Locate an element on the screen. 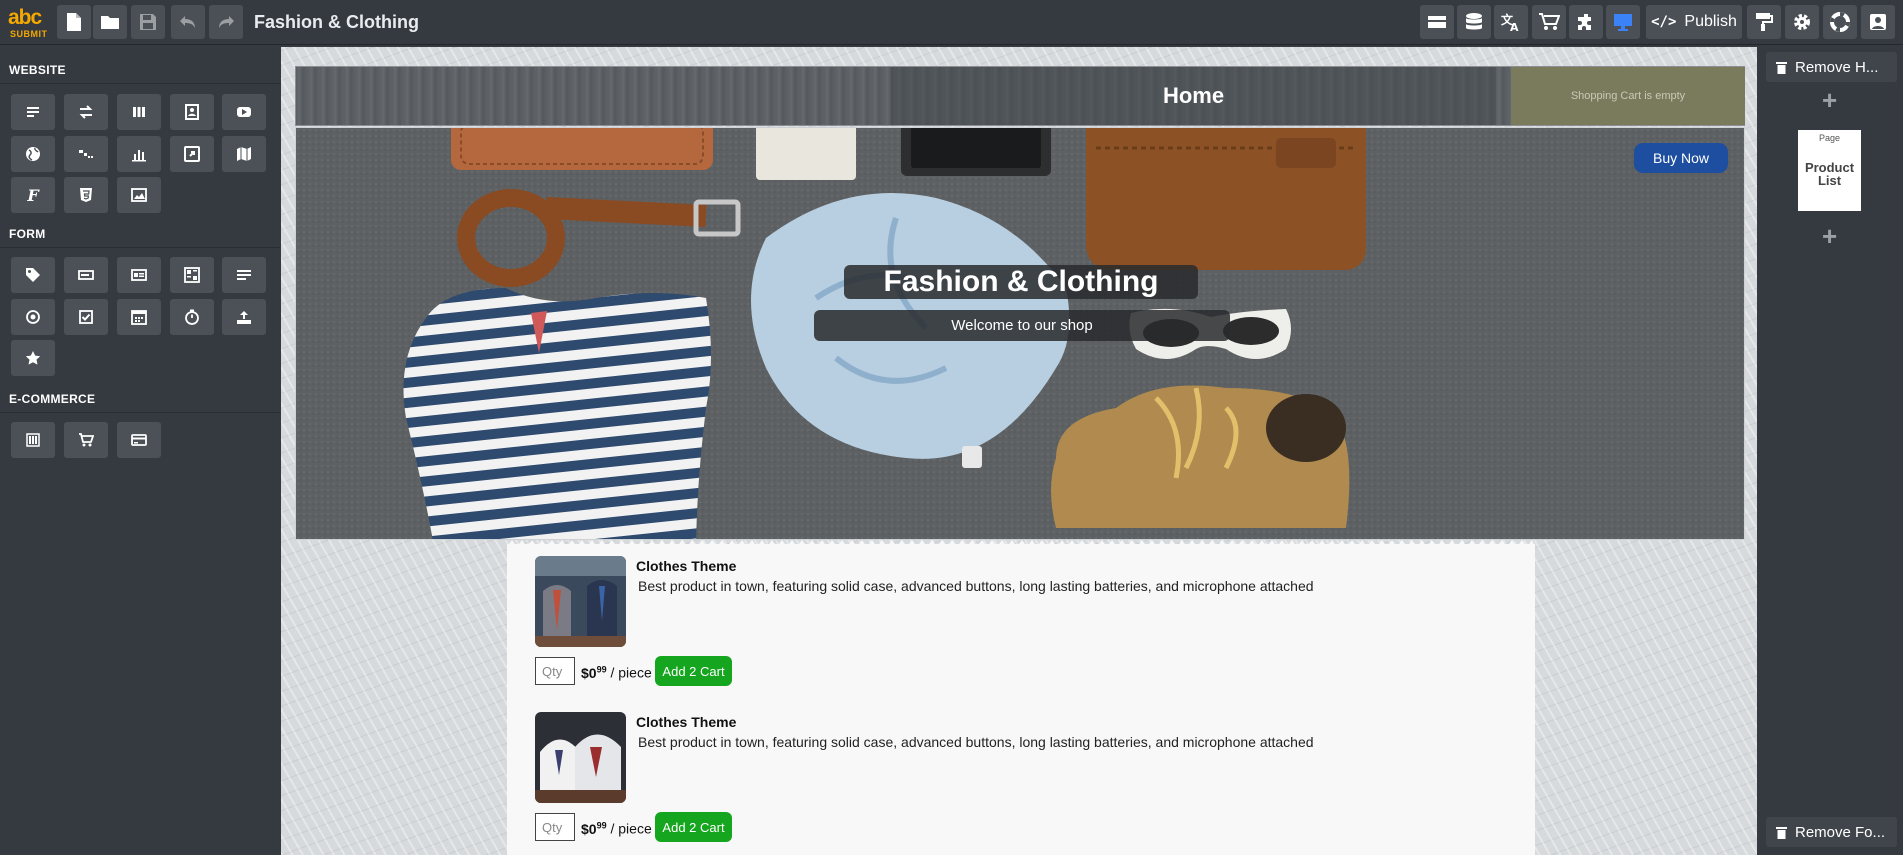 The height and width of the screenshot is (855, 1903). calendar-icon is located at coordinates (139, 317).